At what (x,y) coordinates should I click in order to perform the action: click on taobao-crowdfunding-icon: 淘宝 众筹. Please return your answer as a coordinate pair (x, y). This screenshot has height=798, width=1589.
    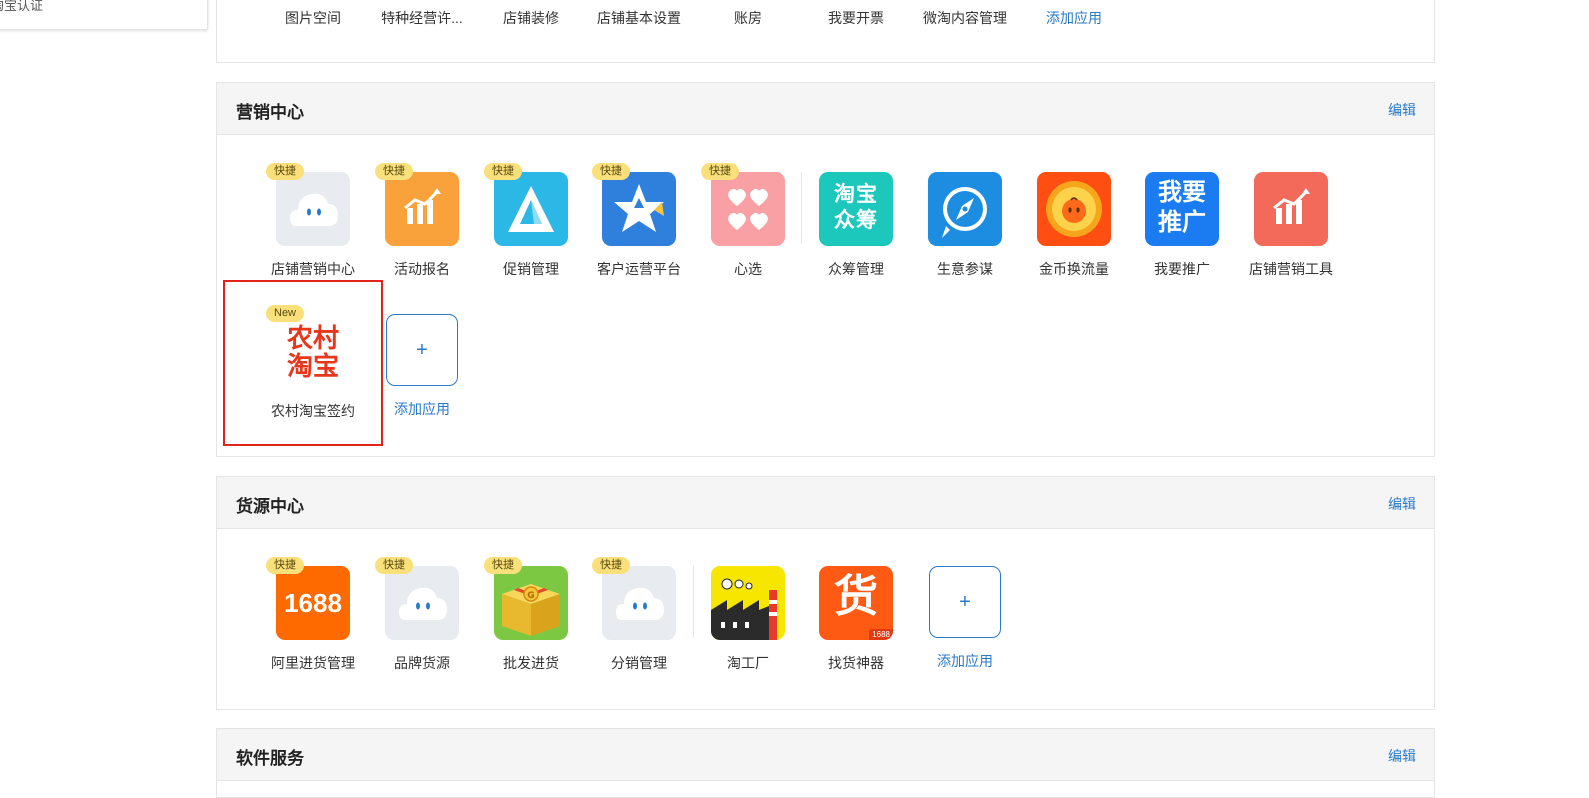
    Looking at the image, I should click on (856, 209).